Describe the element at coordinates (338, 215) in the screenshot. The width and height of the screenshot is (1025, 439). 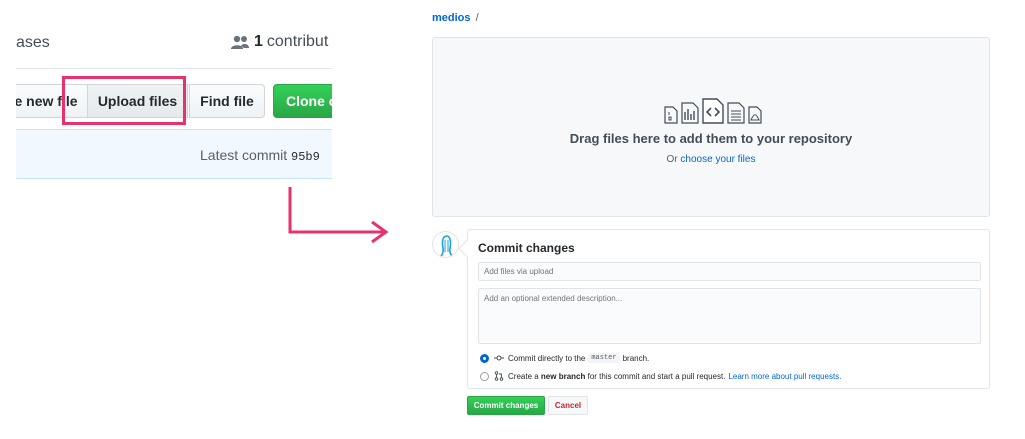
I see `flow-arrow-icon` at that location.